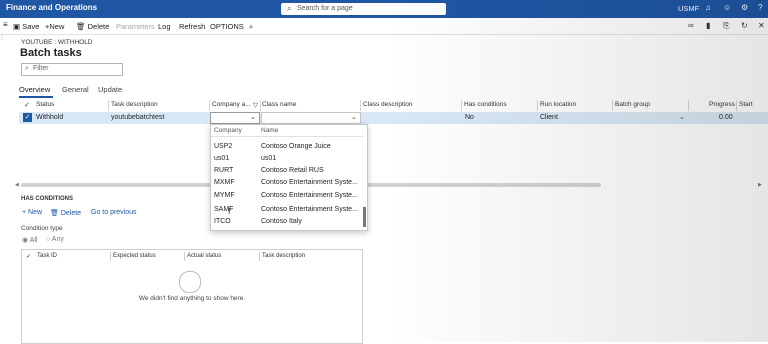 The width and height of the screenshot is (768, 344). What do you see at coordinates (92, 26) in the screenshot?
I see `delete-button: 🗑 Delete` at bounding box center [92, 26].